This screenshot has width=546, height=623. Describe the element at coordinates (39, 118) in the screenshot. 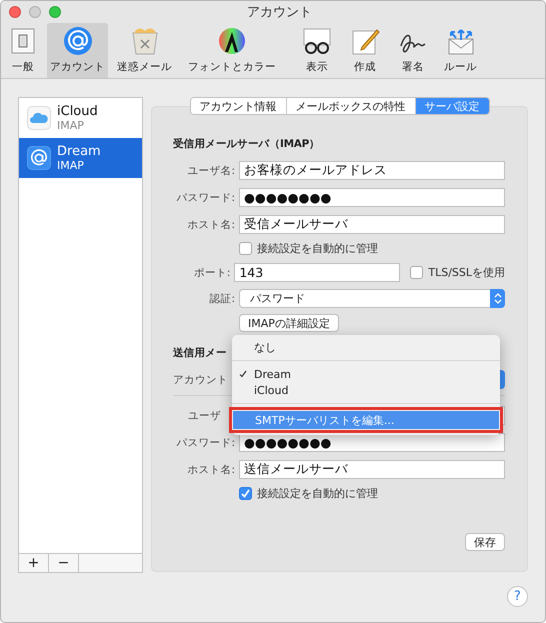

I see `cloud-icon` at that location.